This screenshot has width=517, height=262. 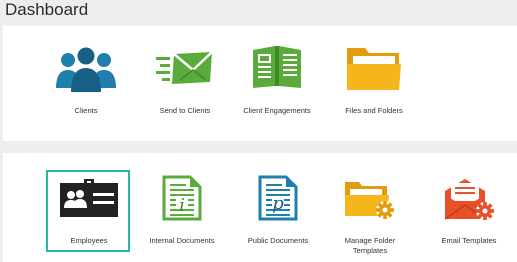 What do you see at coordinates (86, 110) in the screenshot?
I see `tile-label: Clients` at bounding box center [86, 110].